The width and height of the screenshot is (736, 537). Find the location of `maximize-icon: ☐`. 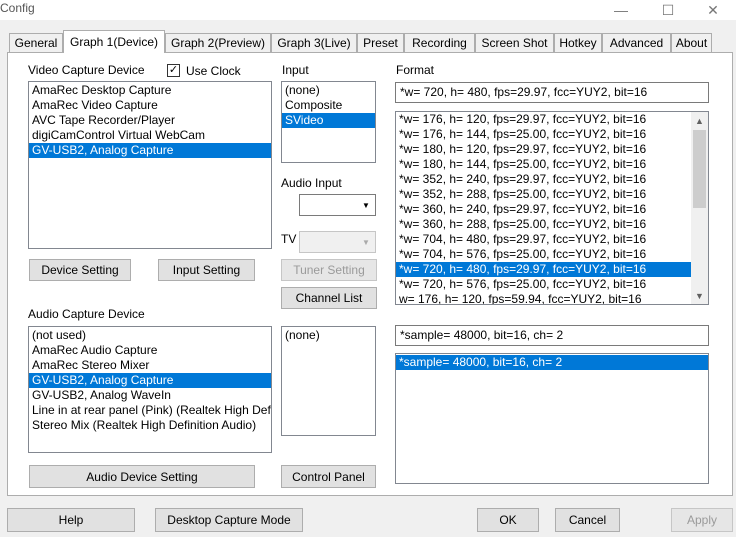

maximize-icon: ☐ is located at coordinates (668, 10).